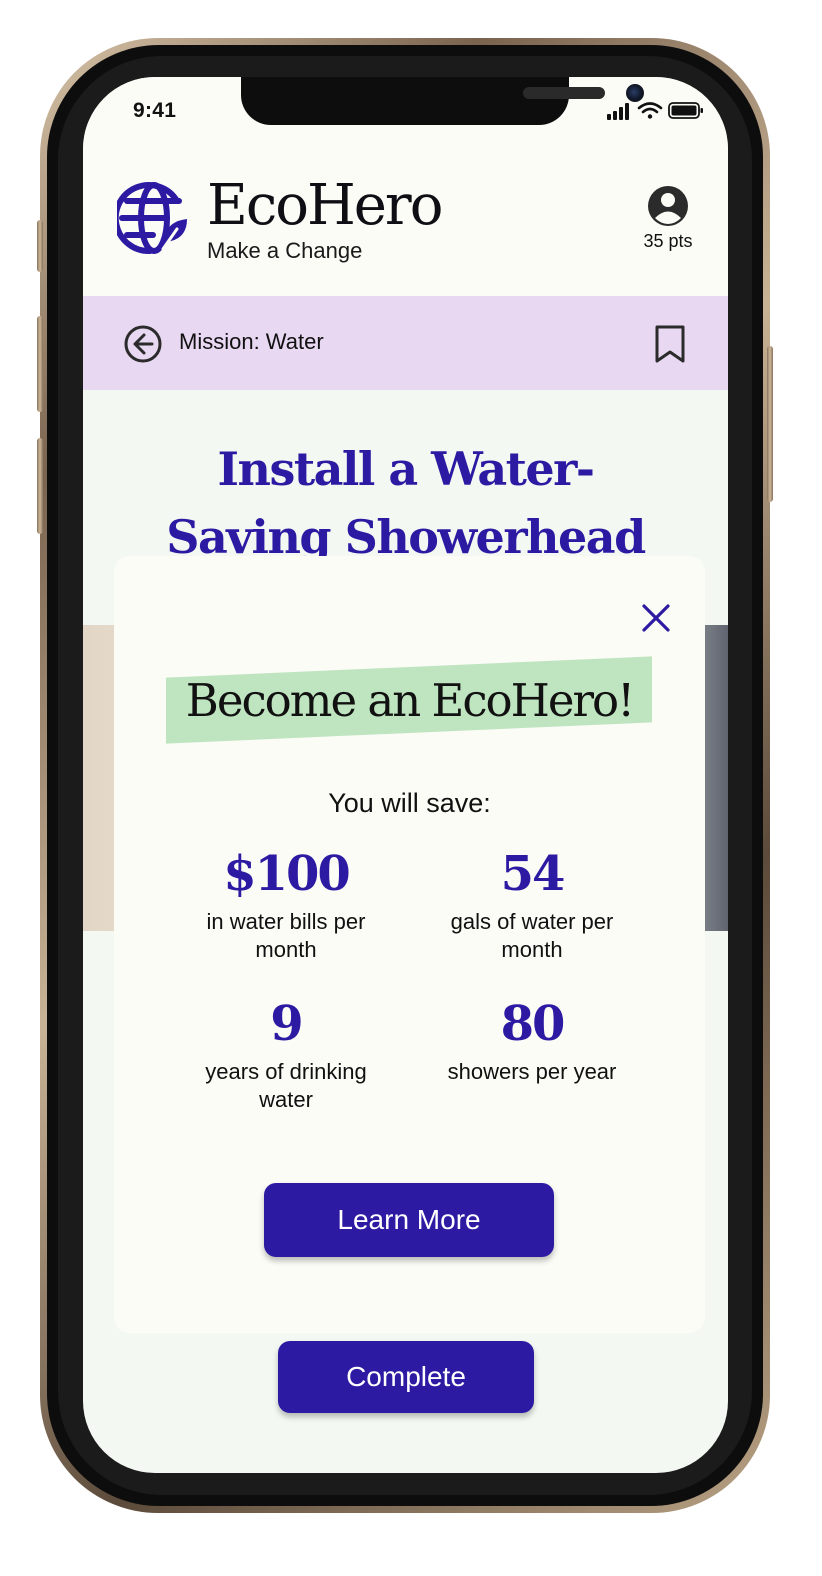  Describe the element at coordinates (325, 205) in the screenshot. I see `brand-name: EcoHero` at that location.